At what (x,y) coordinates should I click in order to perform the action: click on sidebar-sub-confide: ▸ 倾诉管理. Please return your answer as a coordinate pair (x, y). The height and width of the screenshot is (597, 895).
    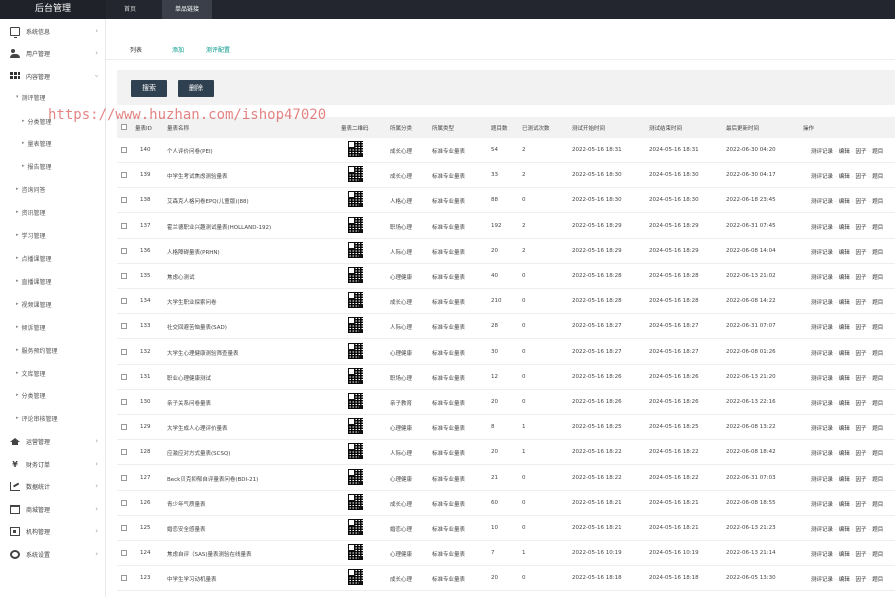
    Looking at the image, I should click on (31, 327).